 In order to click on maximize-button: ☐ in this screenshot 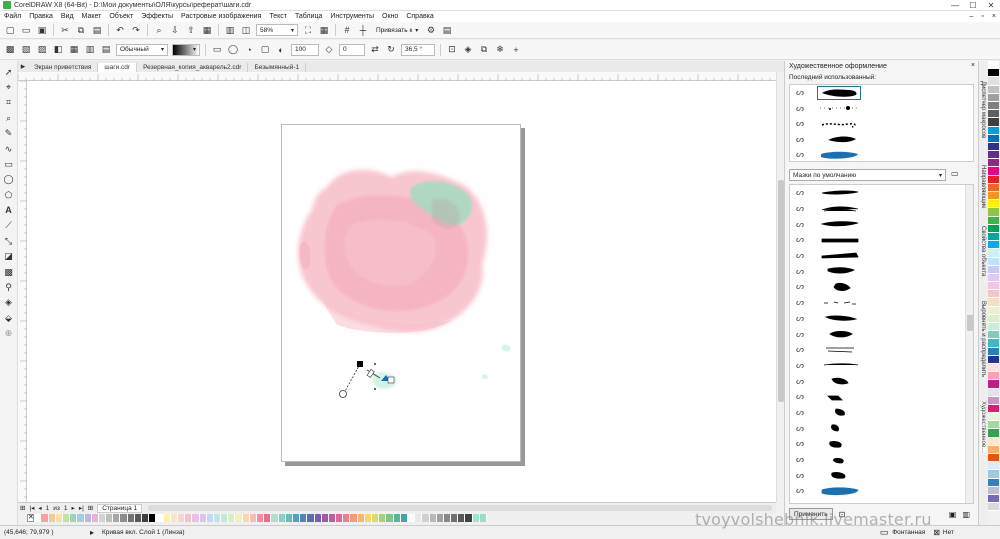, I will do `click(973, 5)`.